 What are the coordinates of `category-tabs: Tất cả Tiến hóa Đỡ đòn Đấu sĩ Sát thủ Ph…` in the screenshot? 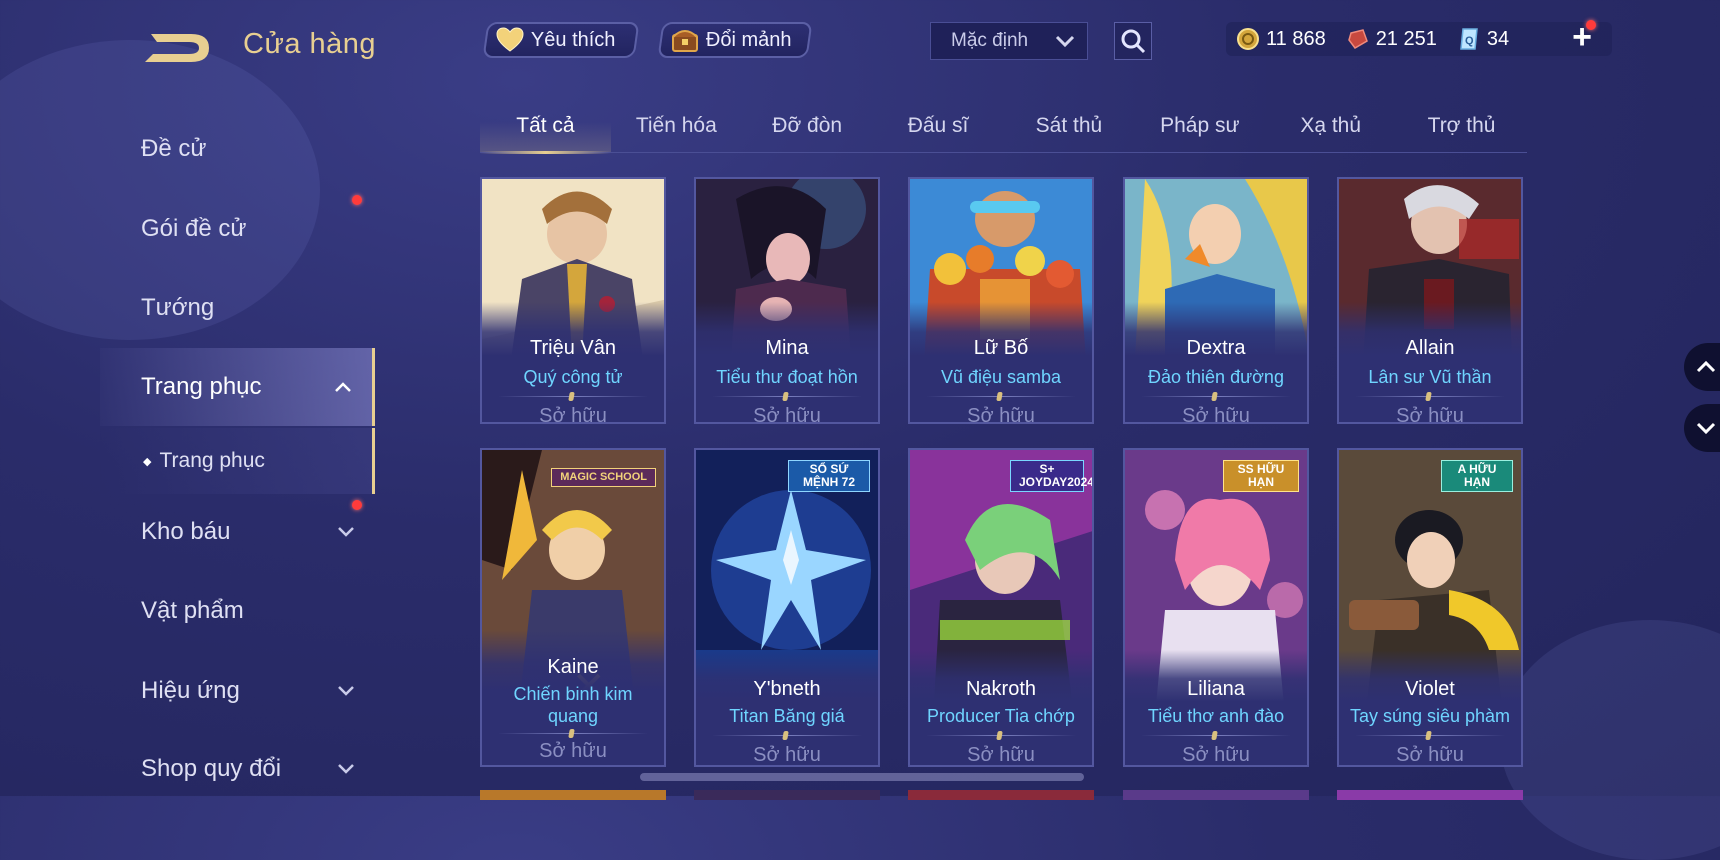 It's located at (1003, 131).